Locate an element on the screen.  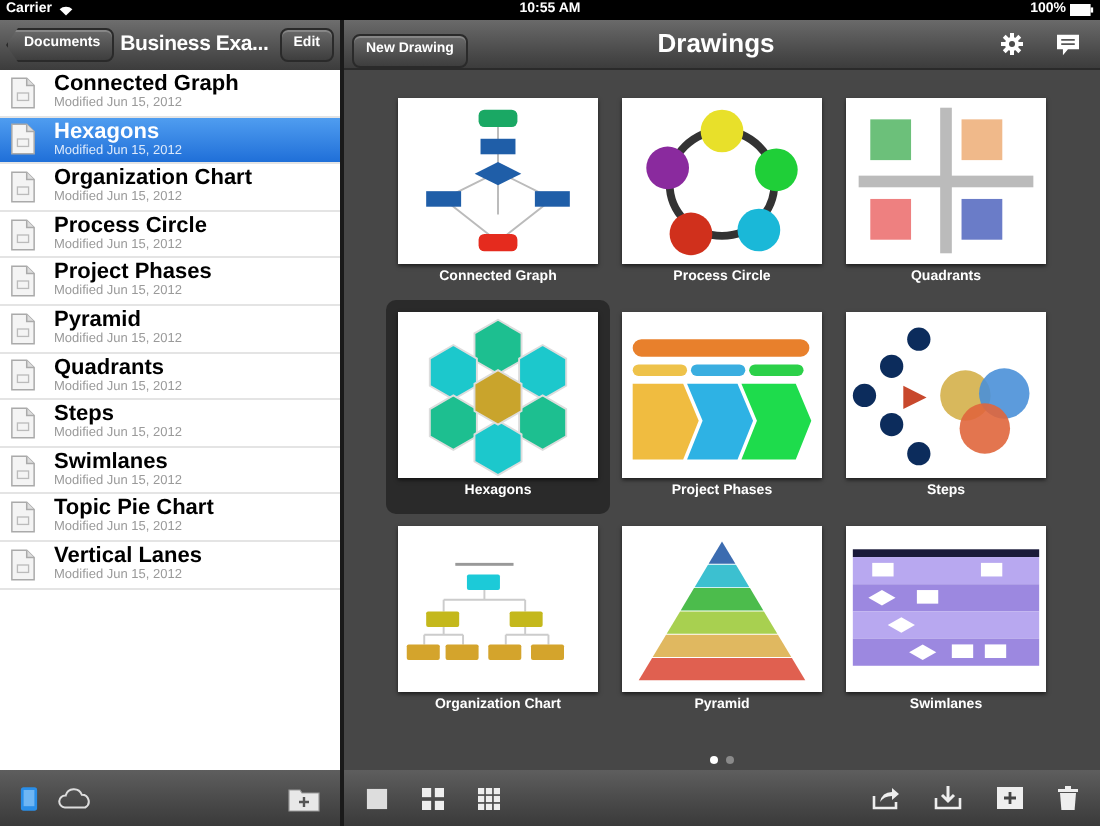
new-folder-icon is located at coordinates (304, 798).